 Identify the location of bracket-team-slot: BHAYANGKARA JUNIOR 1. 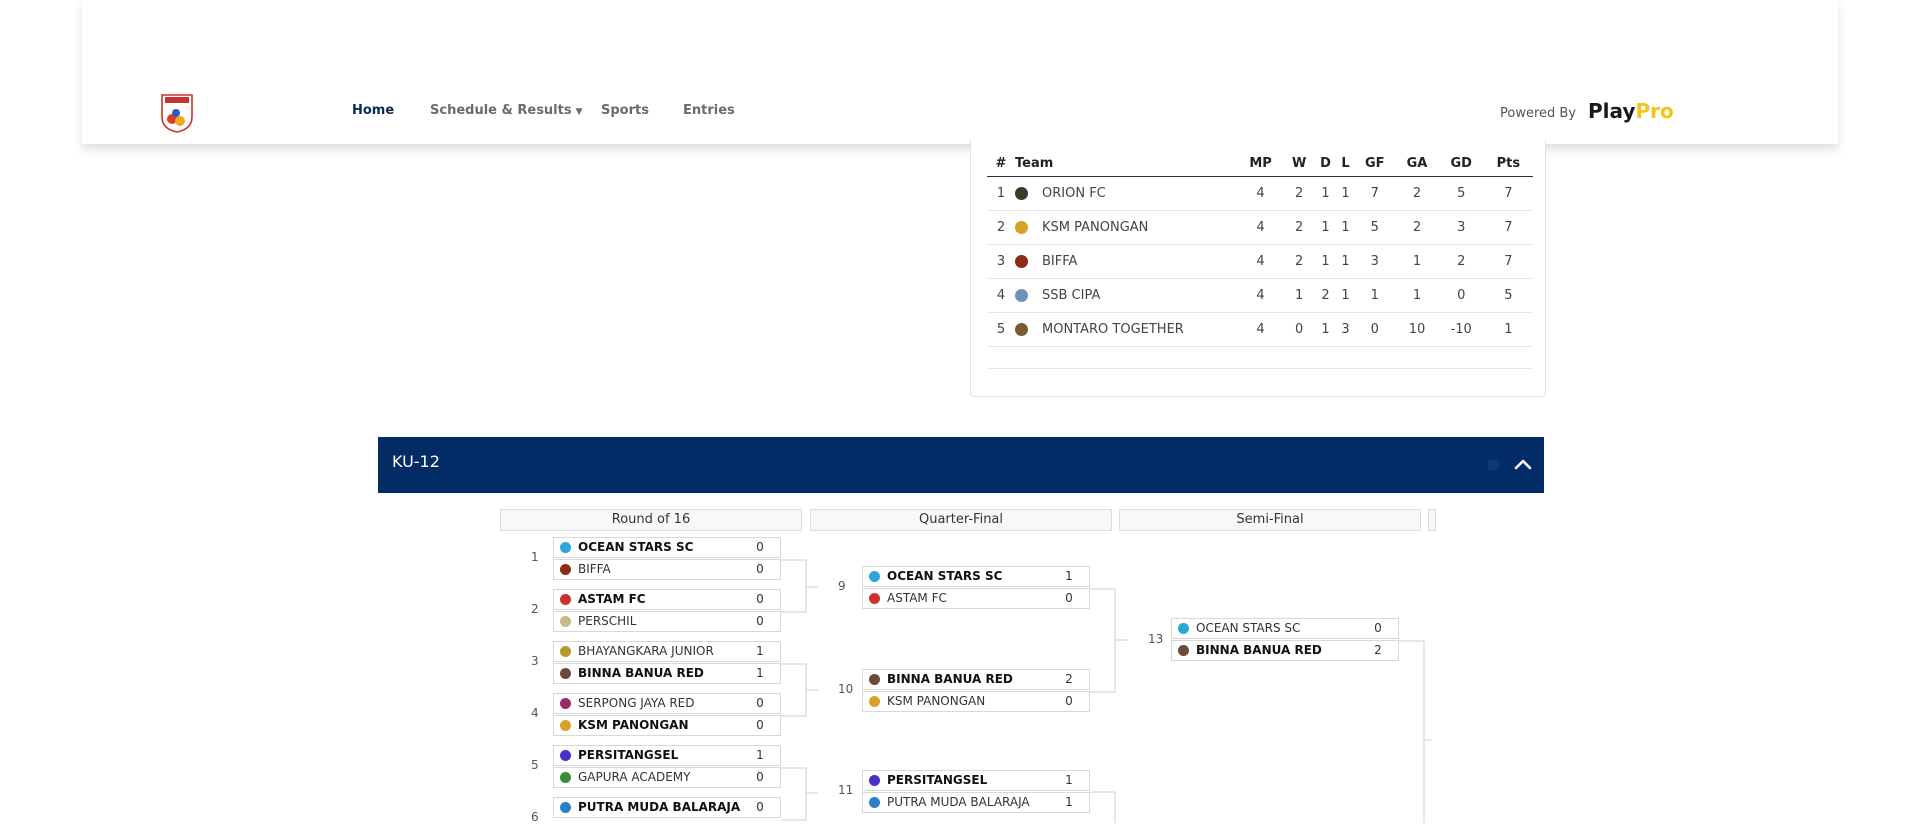
(667, 651).